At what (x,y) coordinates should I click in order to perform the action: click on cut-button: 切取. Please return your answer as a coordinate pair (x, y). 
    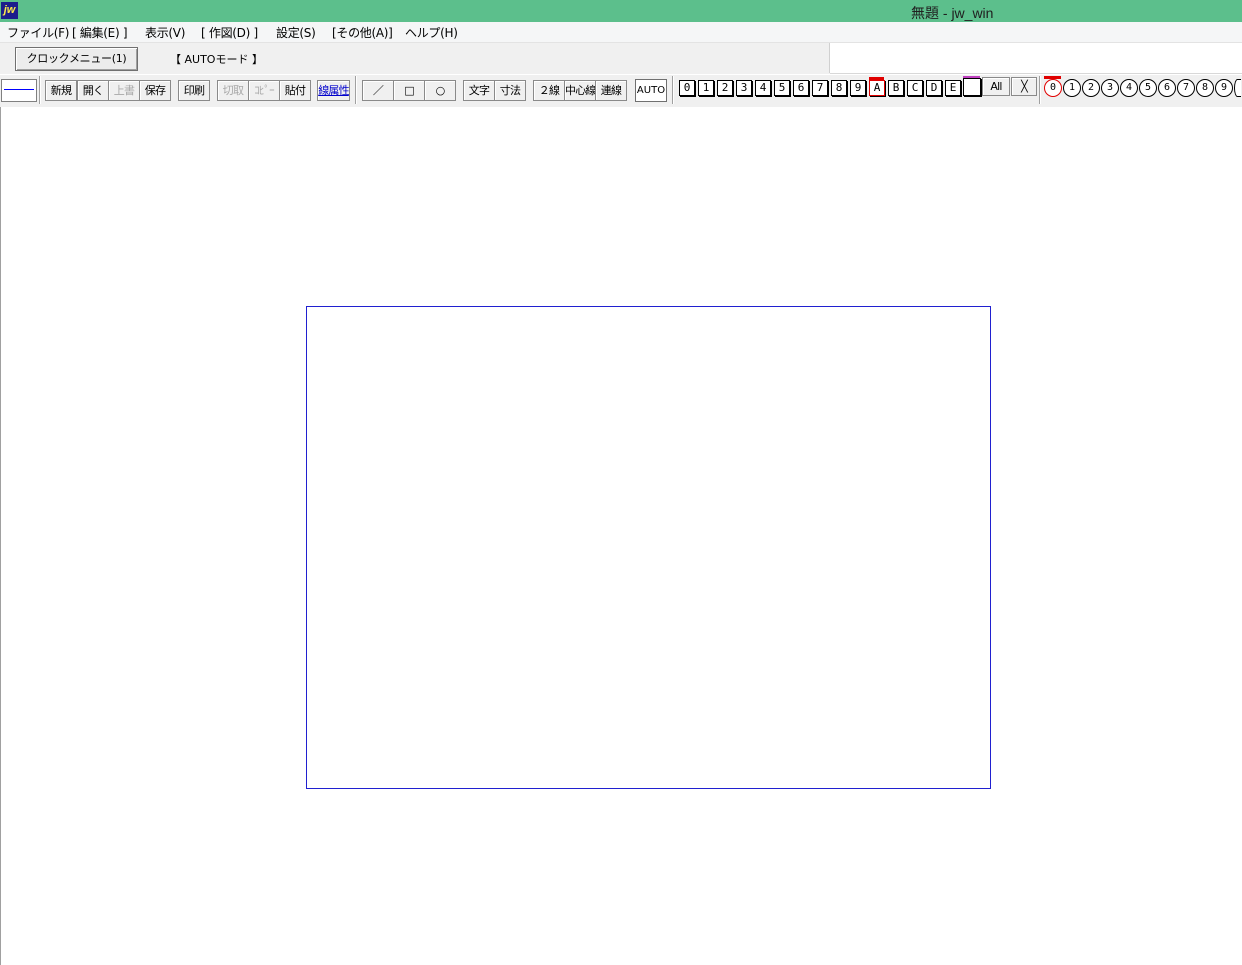
    Looking at the image, I should click on (233, 90).